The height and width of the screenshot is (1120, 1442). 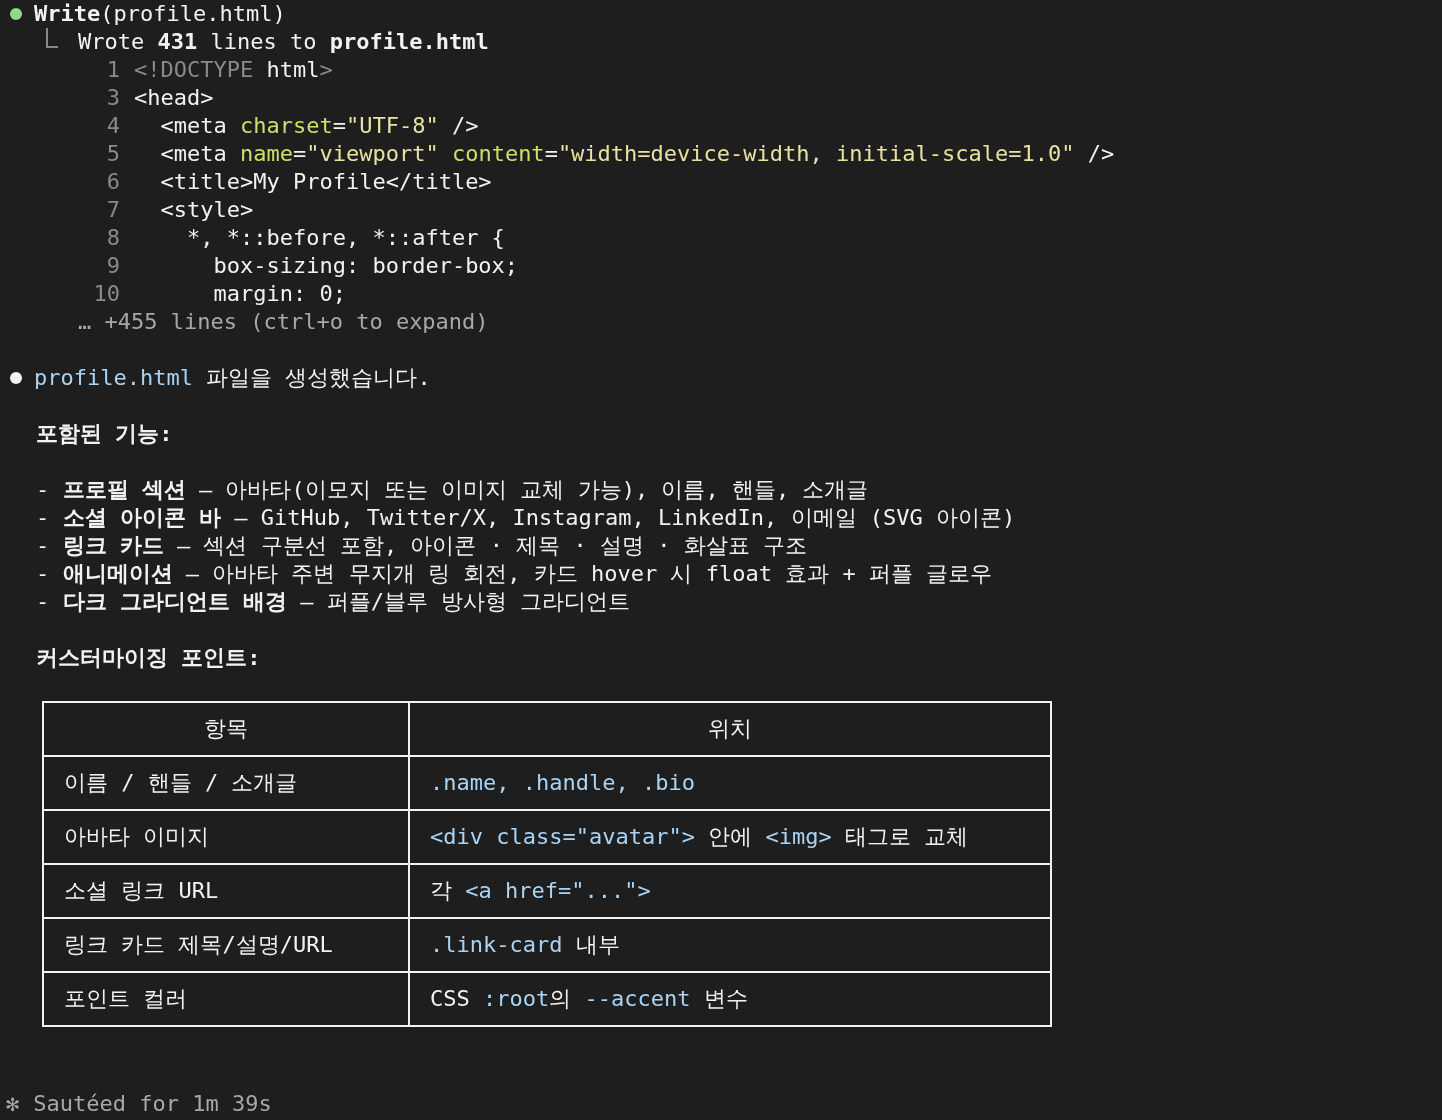 What do you see at coordinates (319, 126) in the screenshot?
I see `code-line: <meta charset="UTF-8" />` at bounding box center [319, 126].